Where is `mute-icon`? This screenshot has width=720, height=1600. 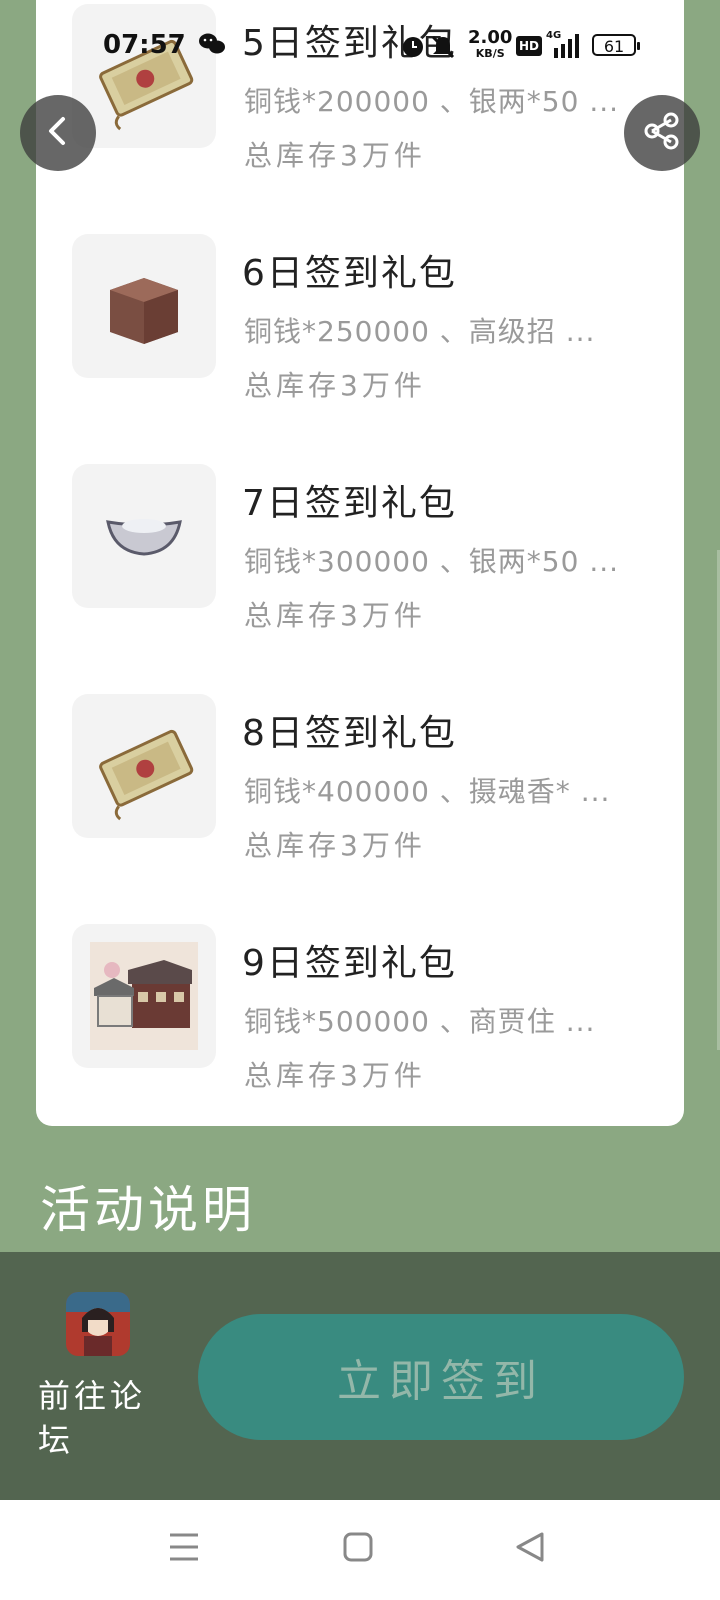 mute-icon is located at coordinates (443, 49).